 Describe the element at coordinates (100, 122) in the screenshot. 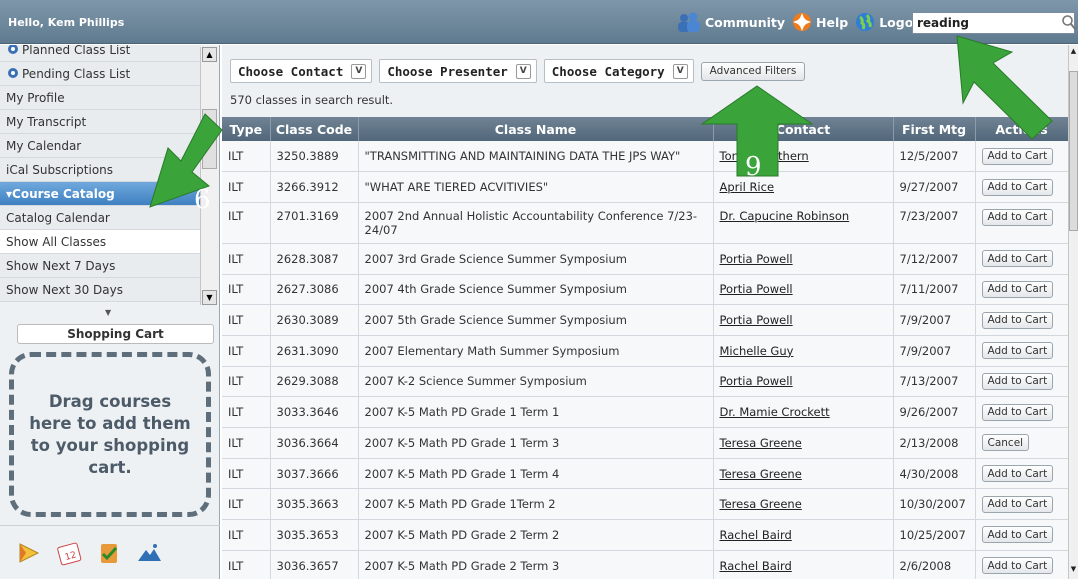

I see `sidebar-item-my-transcript: My Transcript` at that location.